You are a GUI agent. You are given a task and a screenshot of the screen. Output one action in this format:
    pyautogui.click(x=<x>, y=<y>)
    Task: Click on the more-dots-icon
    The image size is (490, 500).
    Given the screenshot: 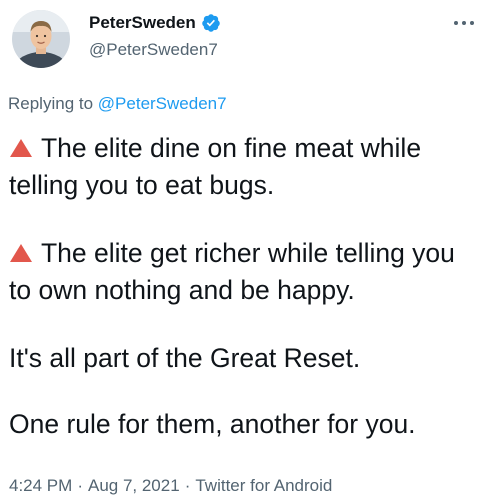 What is the action you would take?
    pyautogui.click(x=464, y=22)
    